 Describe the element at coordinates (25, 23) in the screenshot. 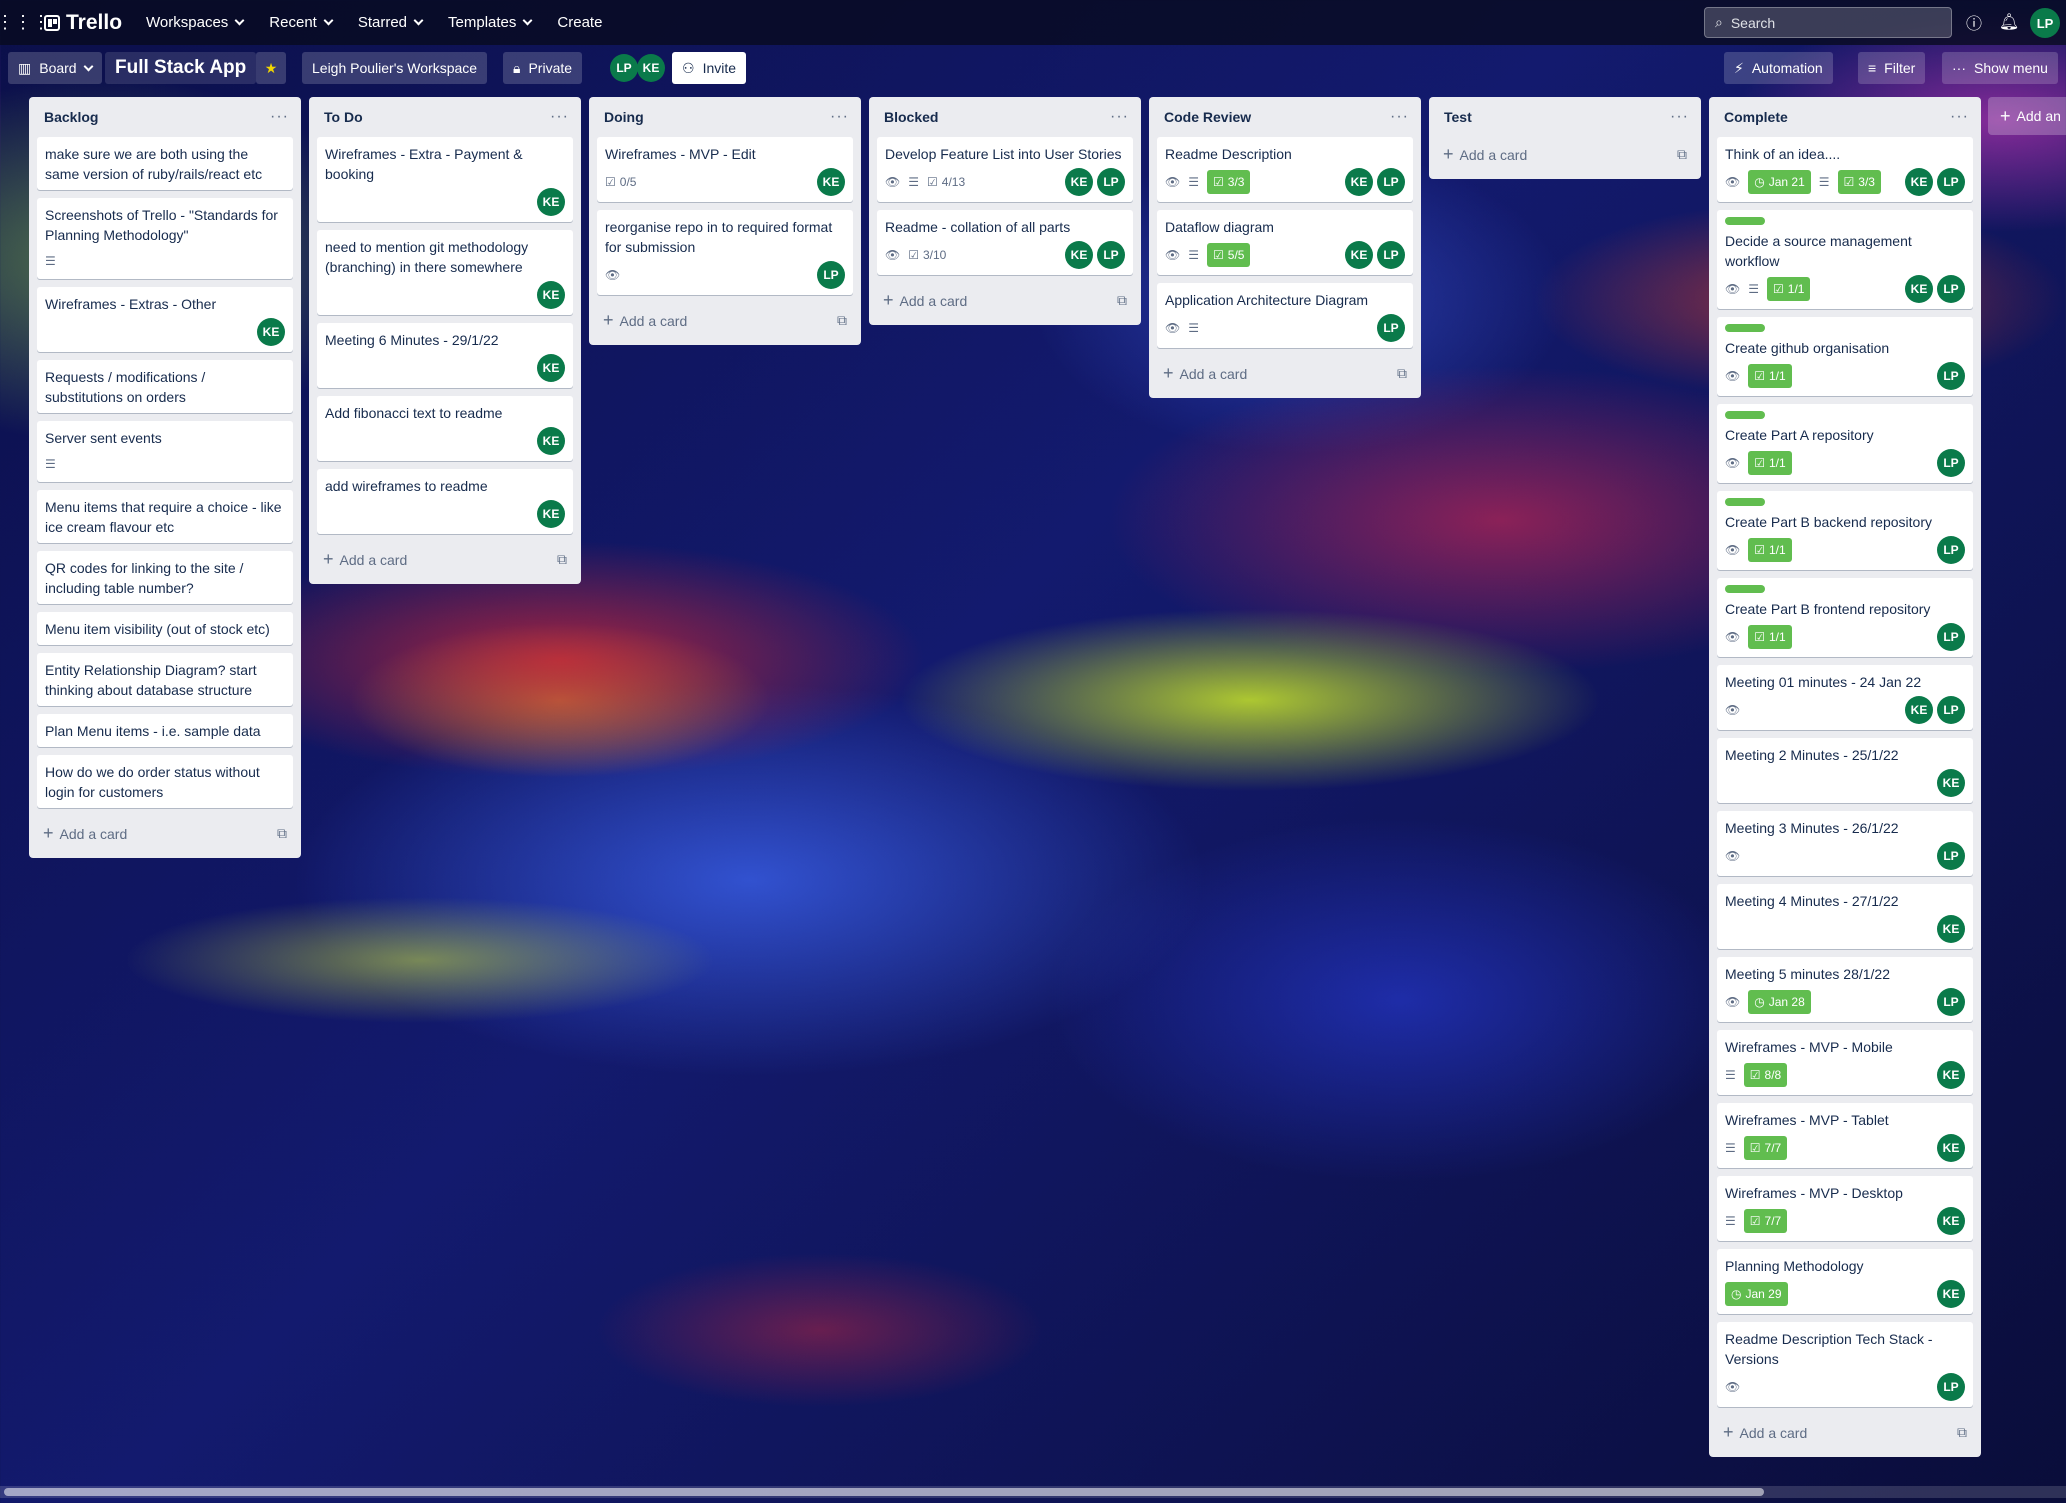

I see `app-switcher-icon: ⋮⋮⋮` at that location.